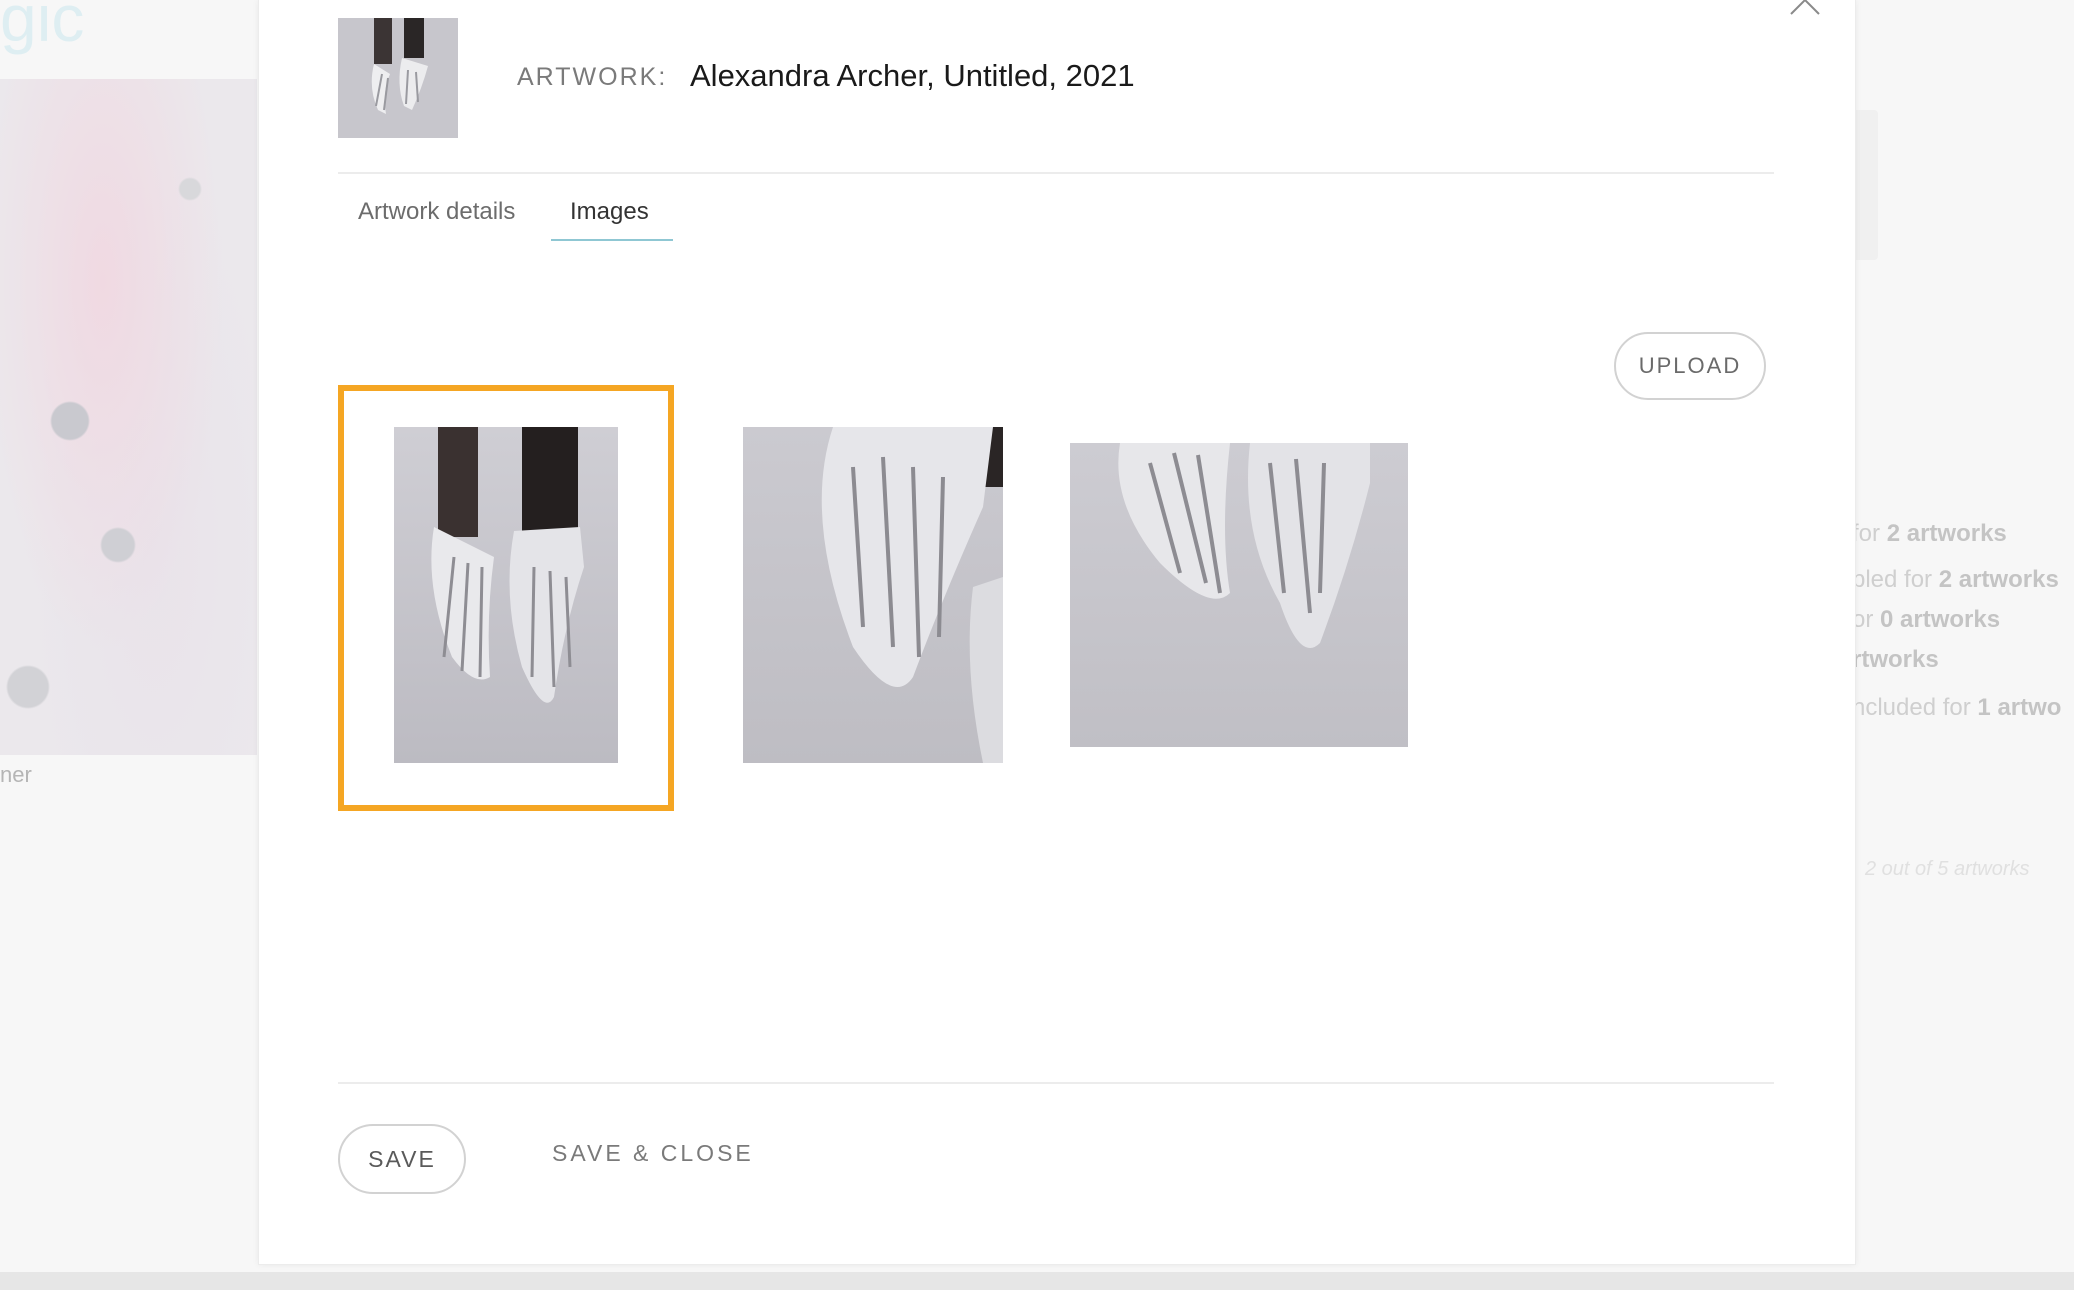 The height and width of the screenshot is (1290, 2074). What do you see at coordinates (128, 417) in the screenshot?
I see `background-hero-image` at bounding box center [128, 417].